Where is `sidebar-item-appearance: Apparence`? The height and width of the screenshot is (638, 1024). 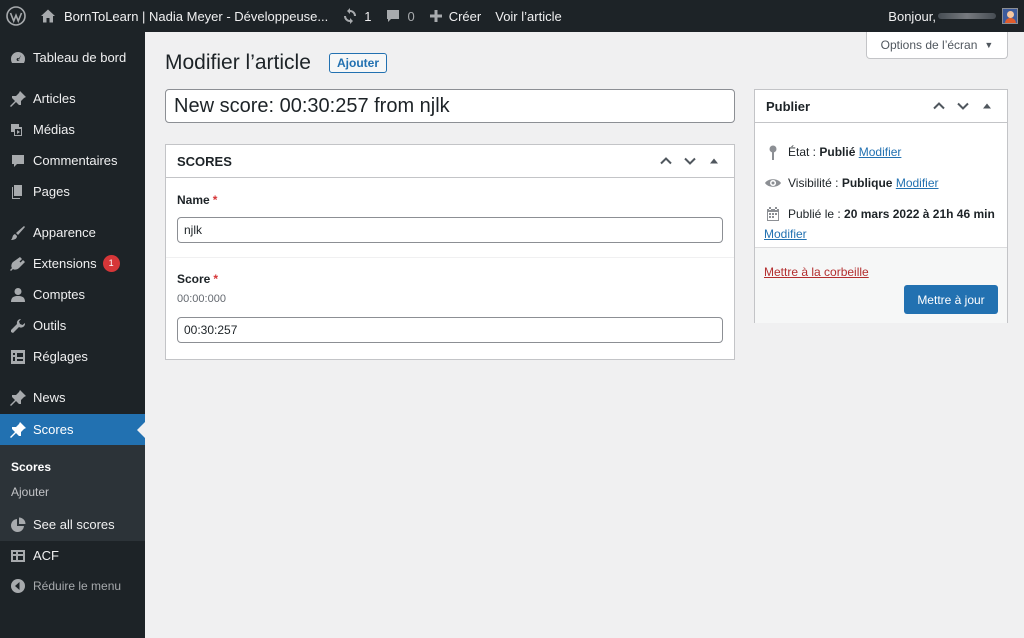
sidebar-item-appearance: Apparence is located at coordinates (72, 232).